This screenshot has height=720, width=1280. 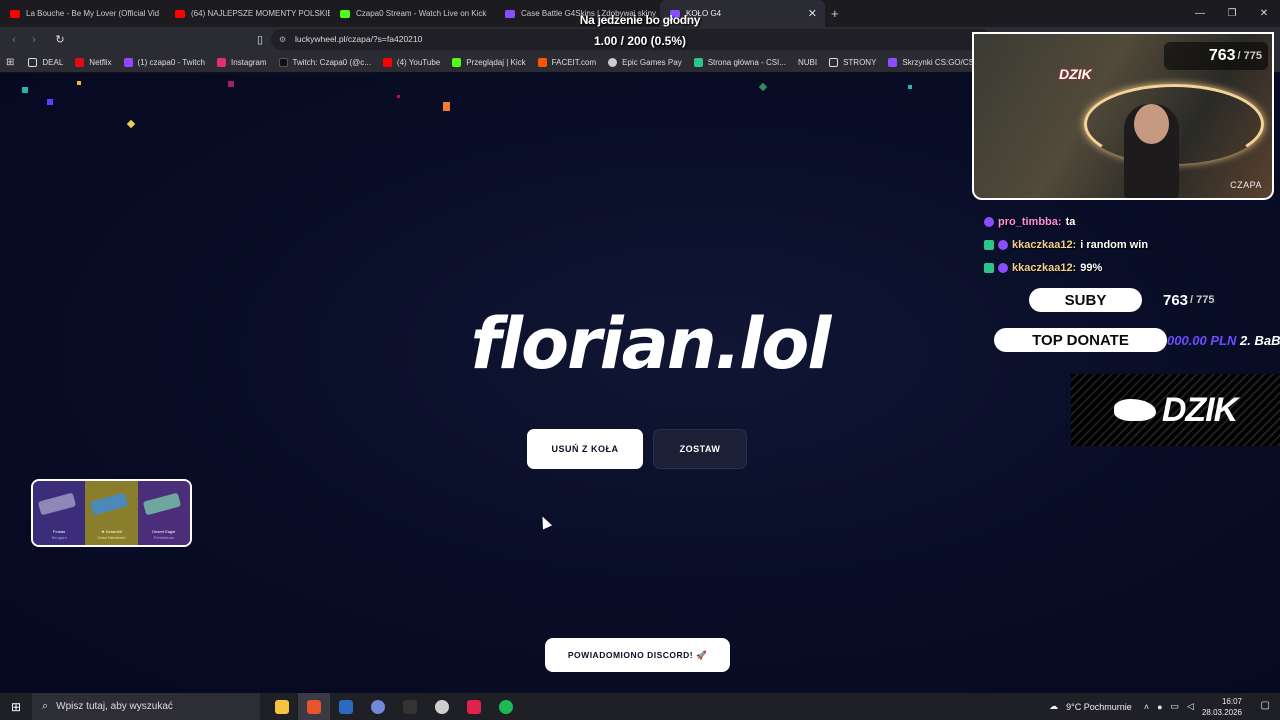 What do you see at coordinates (506, 706) in the screenshot?
I see `taskbar-app-spotify` at bounding box center [506, 706].